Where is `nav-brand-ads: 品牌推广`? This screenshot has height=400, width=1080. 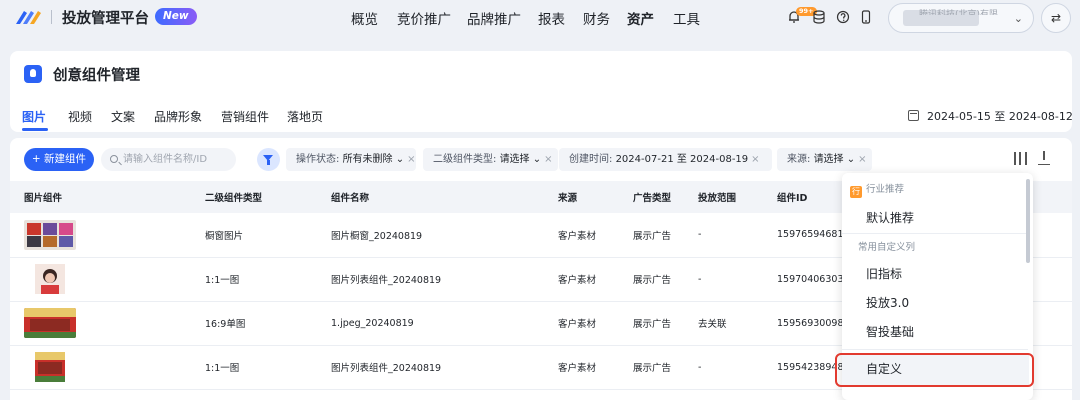
nav-brand-ads: 品牌推广 is located at coordinates (494, 18).